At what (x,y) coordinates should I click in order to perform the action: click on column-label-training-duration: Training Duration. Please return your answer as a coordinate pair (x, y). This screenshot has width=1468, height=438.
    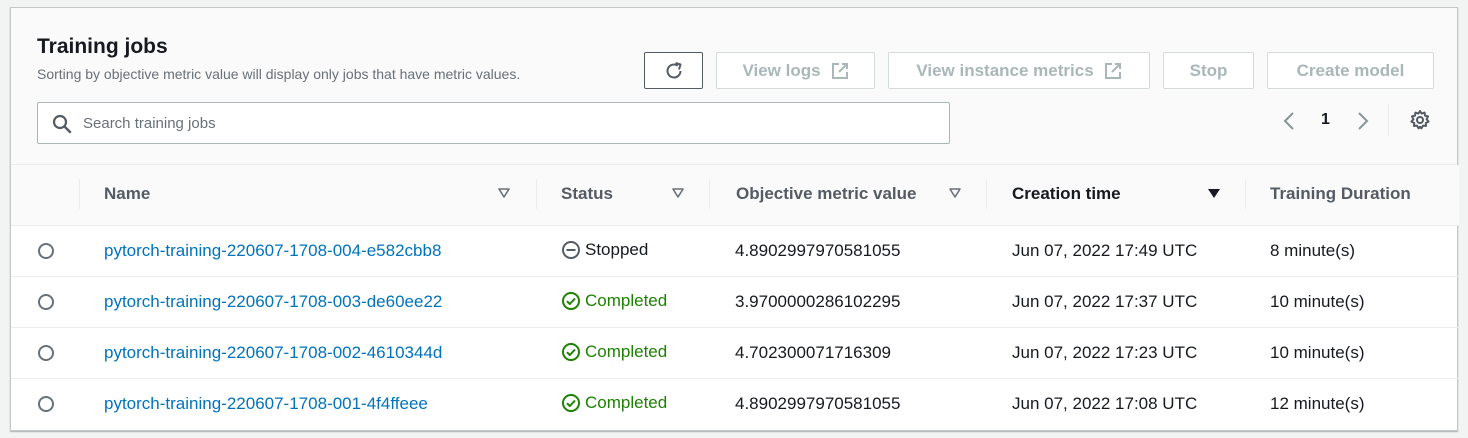
    Looking at the image, I should click on (1340, 193).